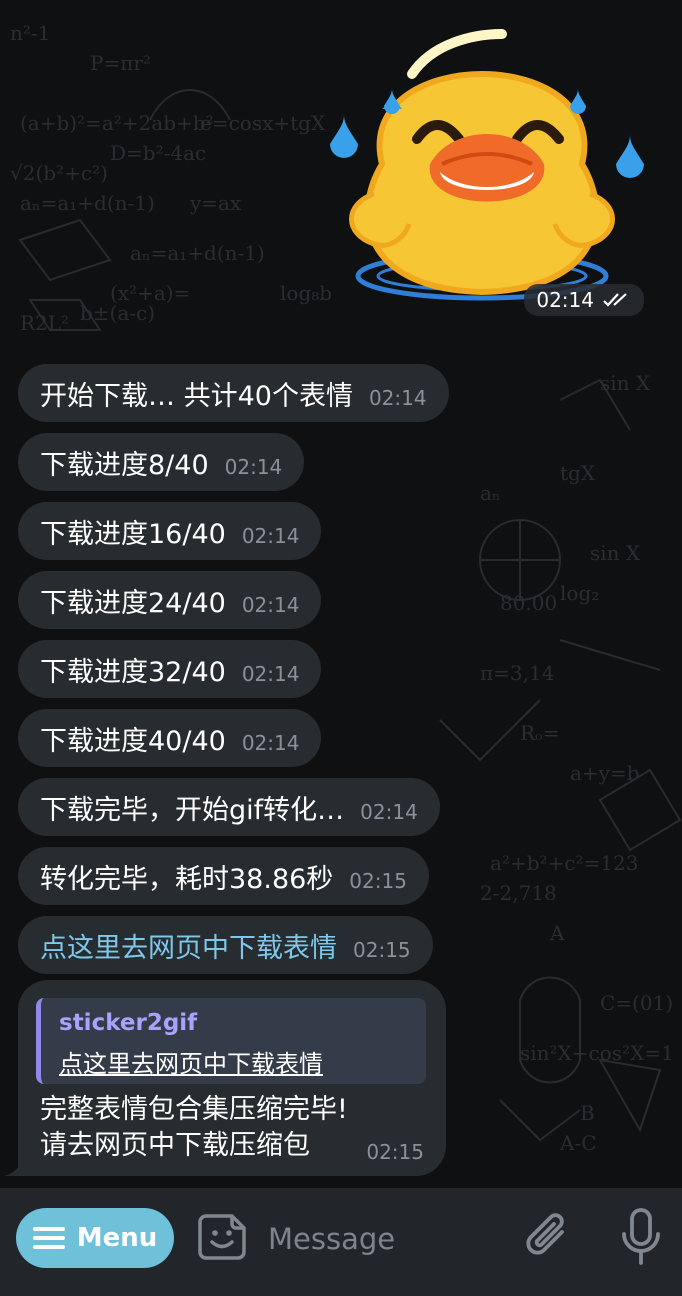 The image size is (682, 1296). I want to click on message-bubble: 下载完毕，开始gif转化… 02:14, so click(229, 807).